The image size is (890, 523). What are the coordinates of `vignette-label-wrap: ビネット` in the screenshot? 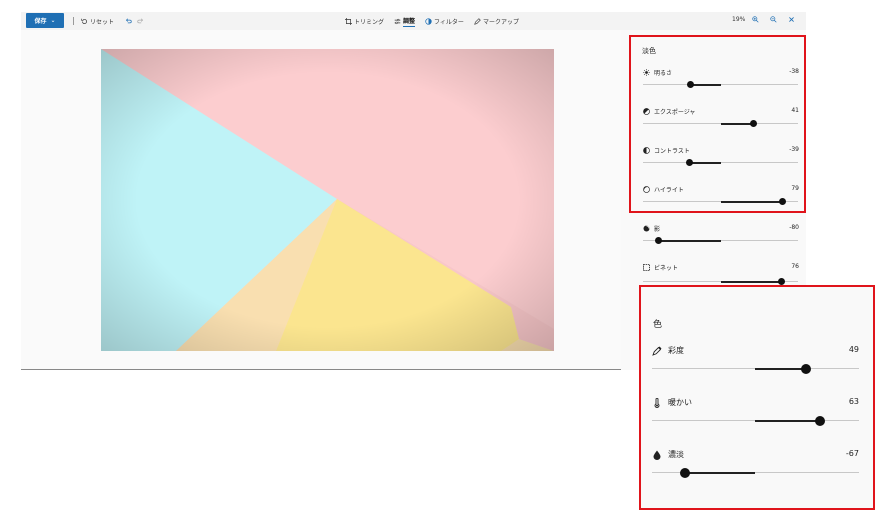 It's located at (660, 267).